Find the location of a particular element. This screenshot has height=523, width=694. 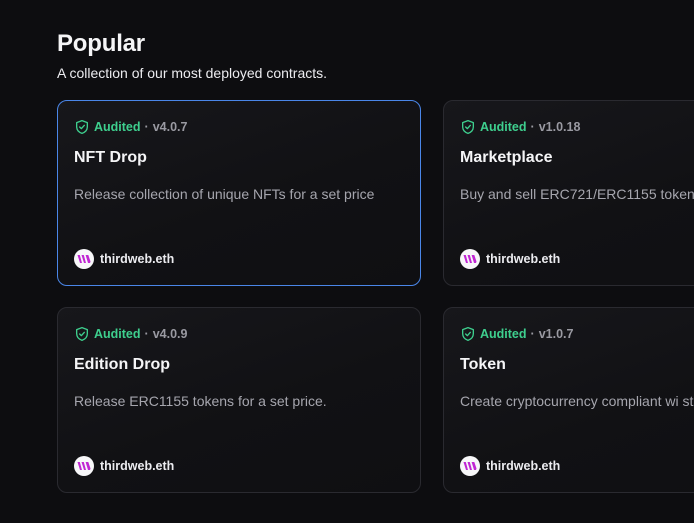

version-label: v4.0.7 is located at coordinates (170, 127).